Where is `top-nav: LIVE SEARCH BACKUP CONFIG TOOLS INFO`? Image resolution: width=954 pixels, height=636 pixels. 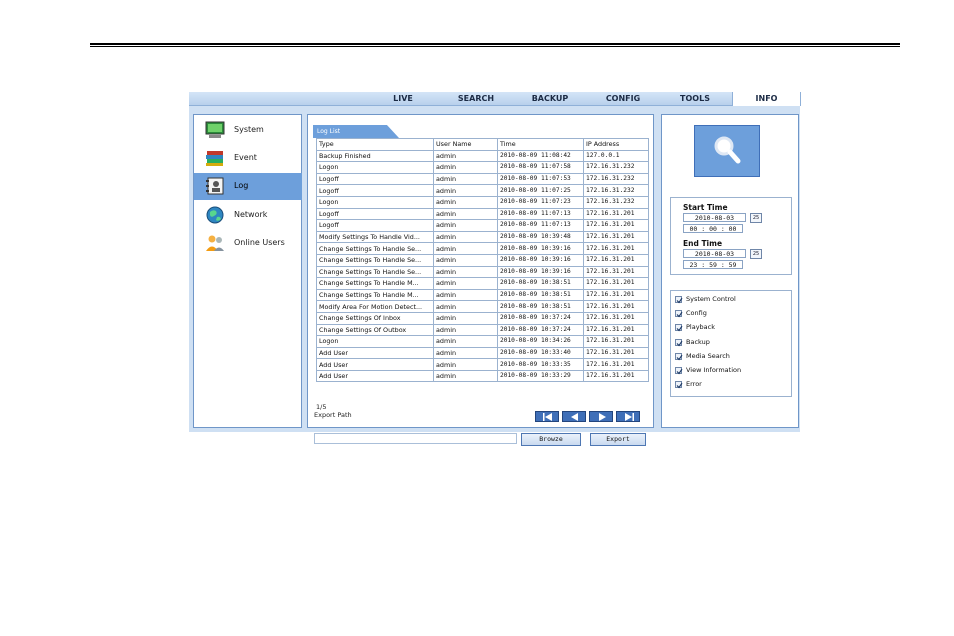
top-nav: LIVE SEARCH BACKUP CONFIG TOOLS INFO is located at coordinates (495, 99).